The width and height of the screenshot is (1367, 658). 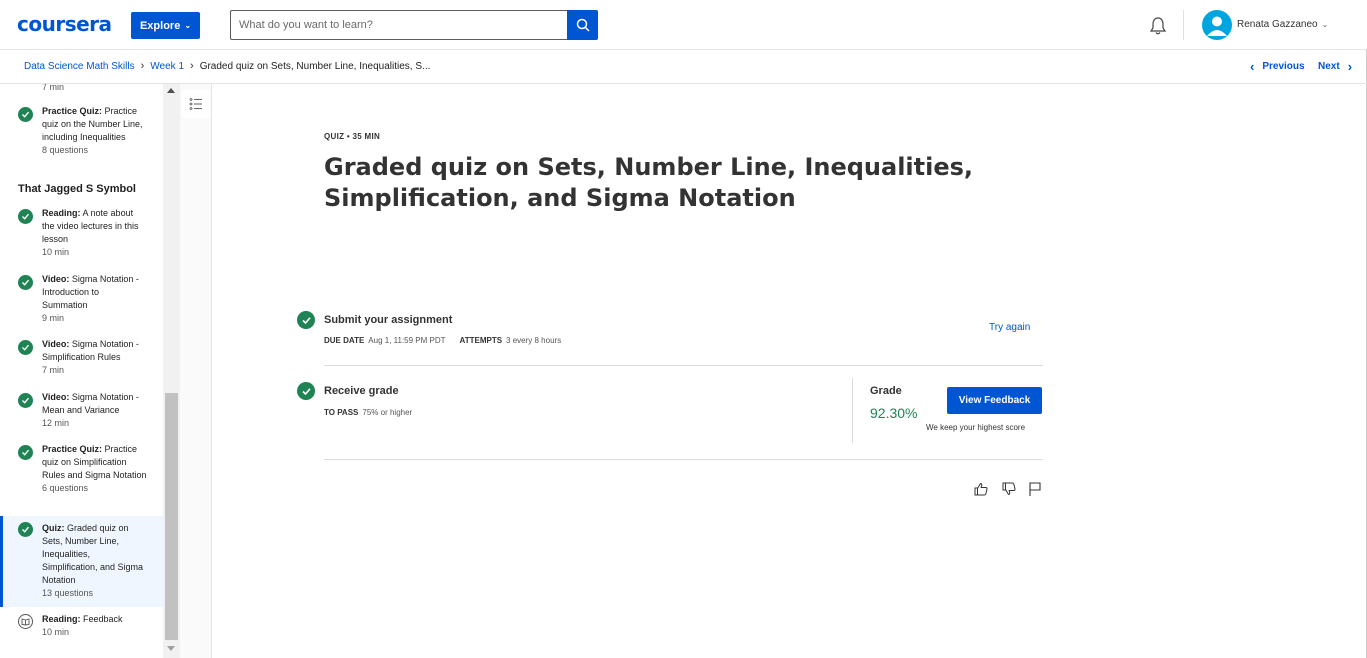 What do you see at coordinates (341, 412) in the screenshot?
I see `to-pass-label: TO PASS` at bounding box center [341, 412].